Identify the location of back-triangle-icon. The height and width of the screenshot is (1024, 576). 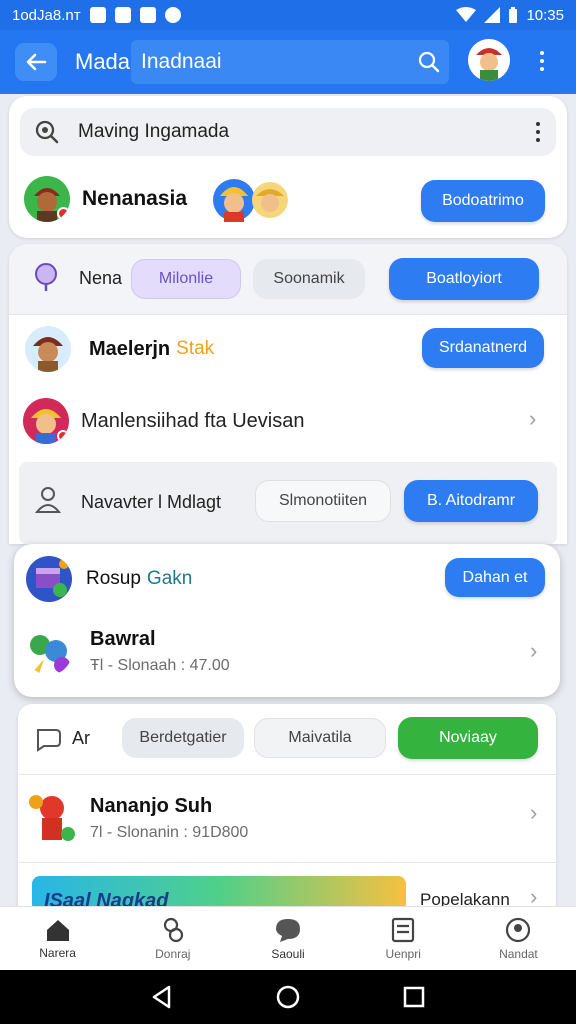
(162, 997).